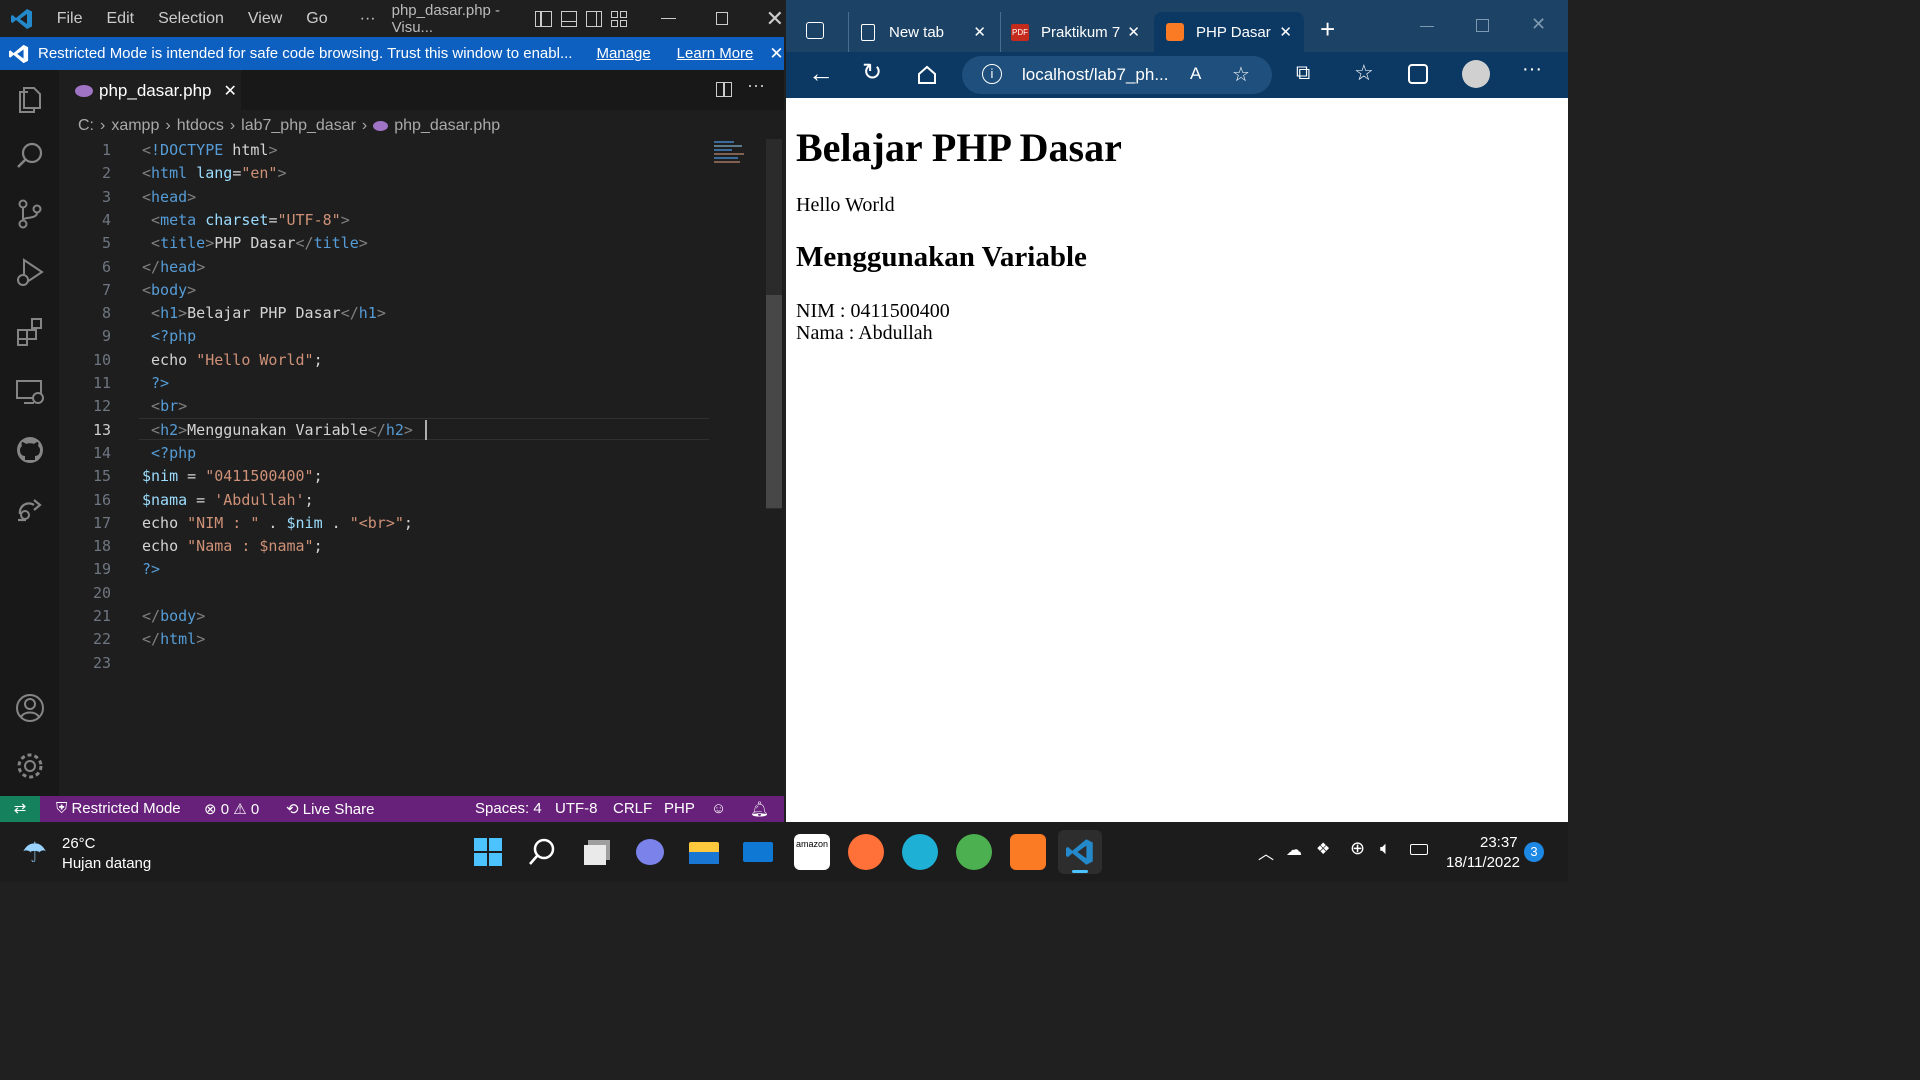 The image size is (1920, 1080). What do you see at coordinates (34, 852) in the screenshot?
I see `weather-umbrella-icon: ☂` at bounding box center [34, 852].